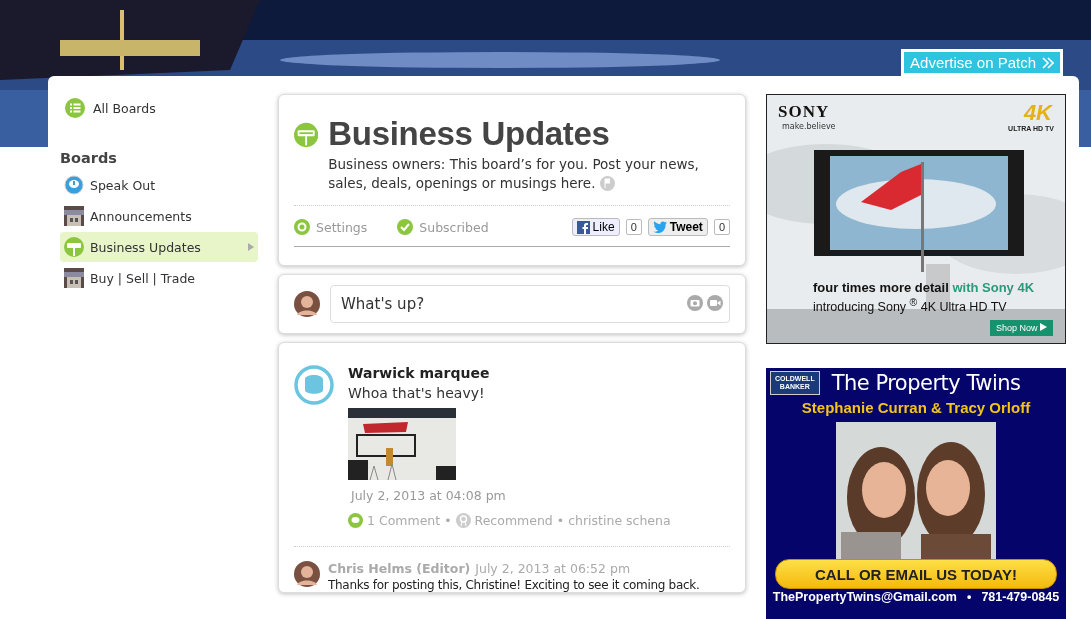 This screenshot has height=619, width=1091. What do you see at coordinates (419, 373) in the screenshot?
I see `post-title: Warwick marquee` at bounding box center [419, 373].